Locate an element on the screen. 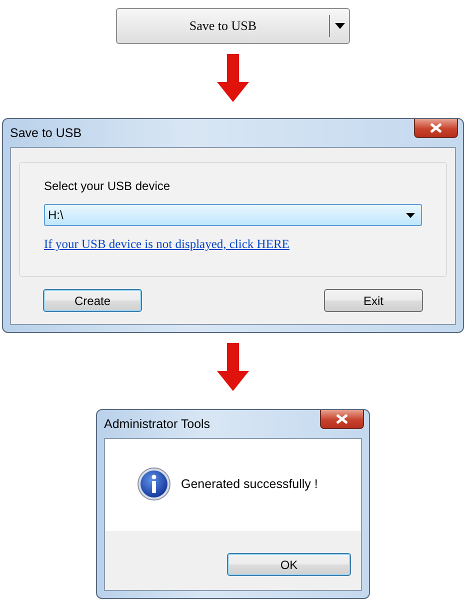  window-title: Save to USB is located at coordinates (46, 133).